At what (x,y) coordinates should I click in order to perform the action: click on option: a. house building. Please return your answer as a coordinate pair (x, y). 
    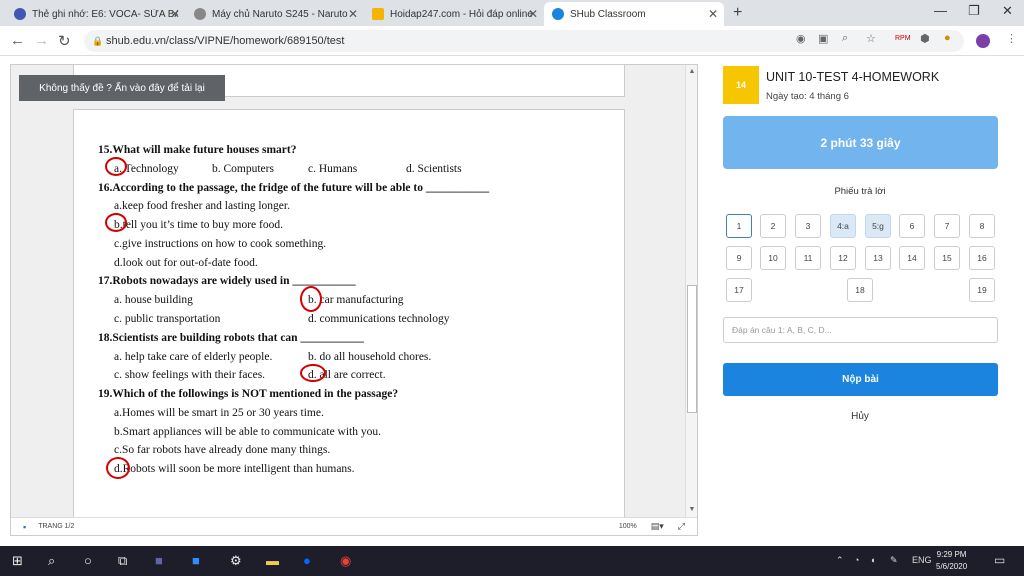
    Looking at the image, I should click on (153, 300).